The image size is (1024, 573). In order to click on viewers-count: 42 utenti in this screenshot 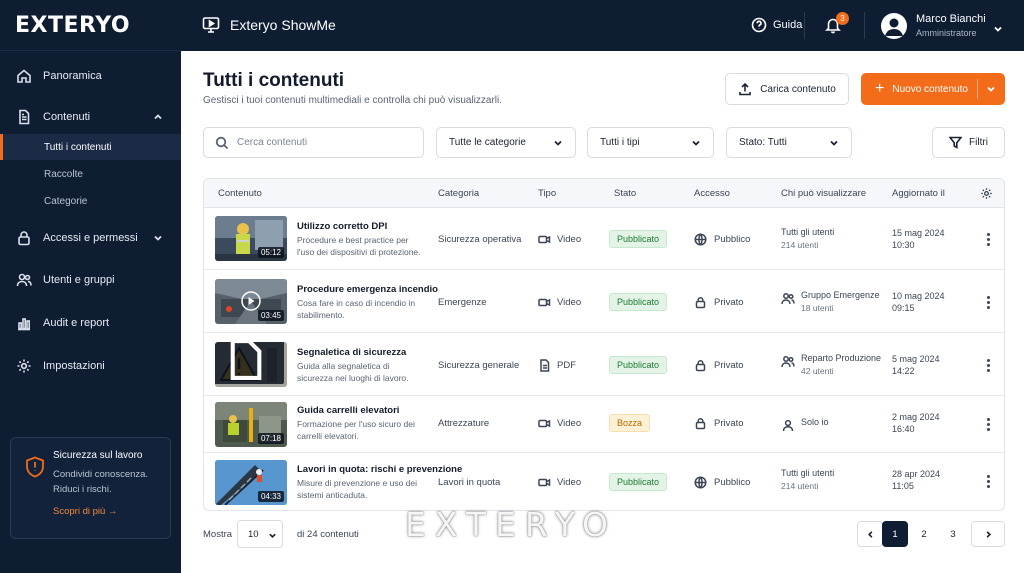, I will do `click(817, 371)`.